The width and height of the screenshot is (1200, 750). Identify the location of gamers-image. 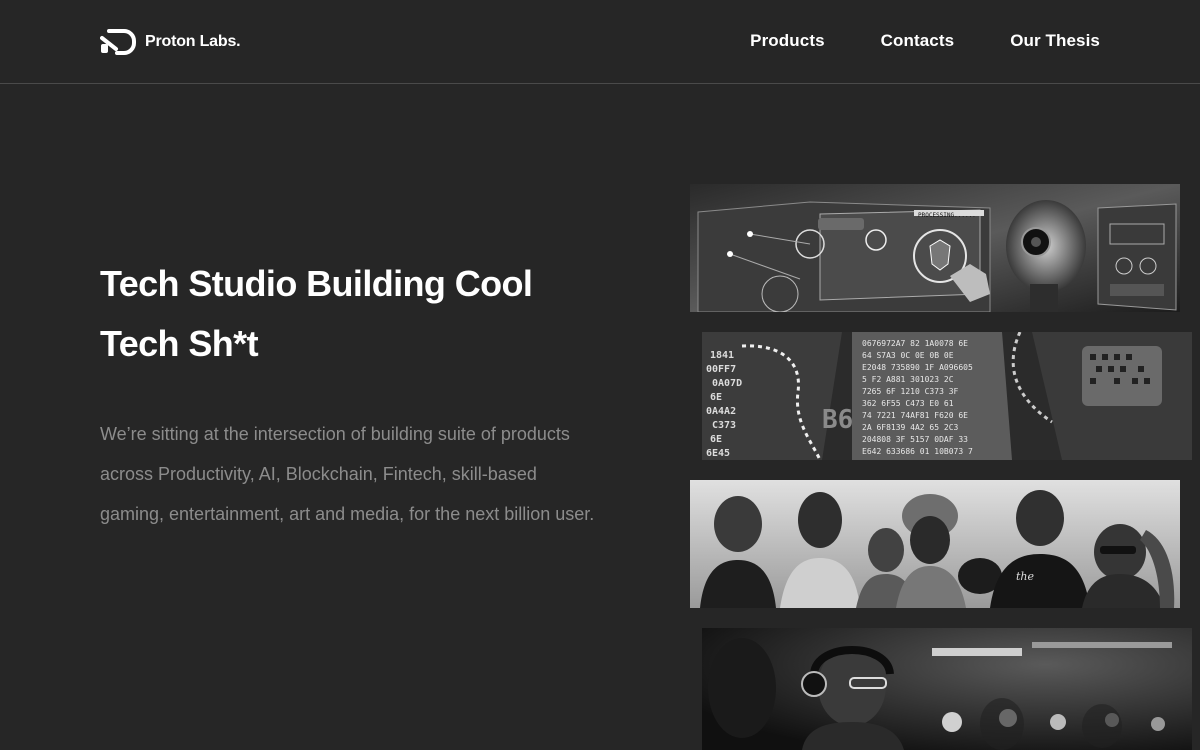
(947, 689).